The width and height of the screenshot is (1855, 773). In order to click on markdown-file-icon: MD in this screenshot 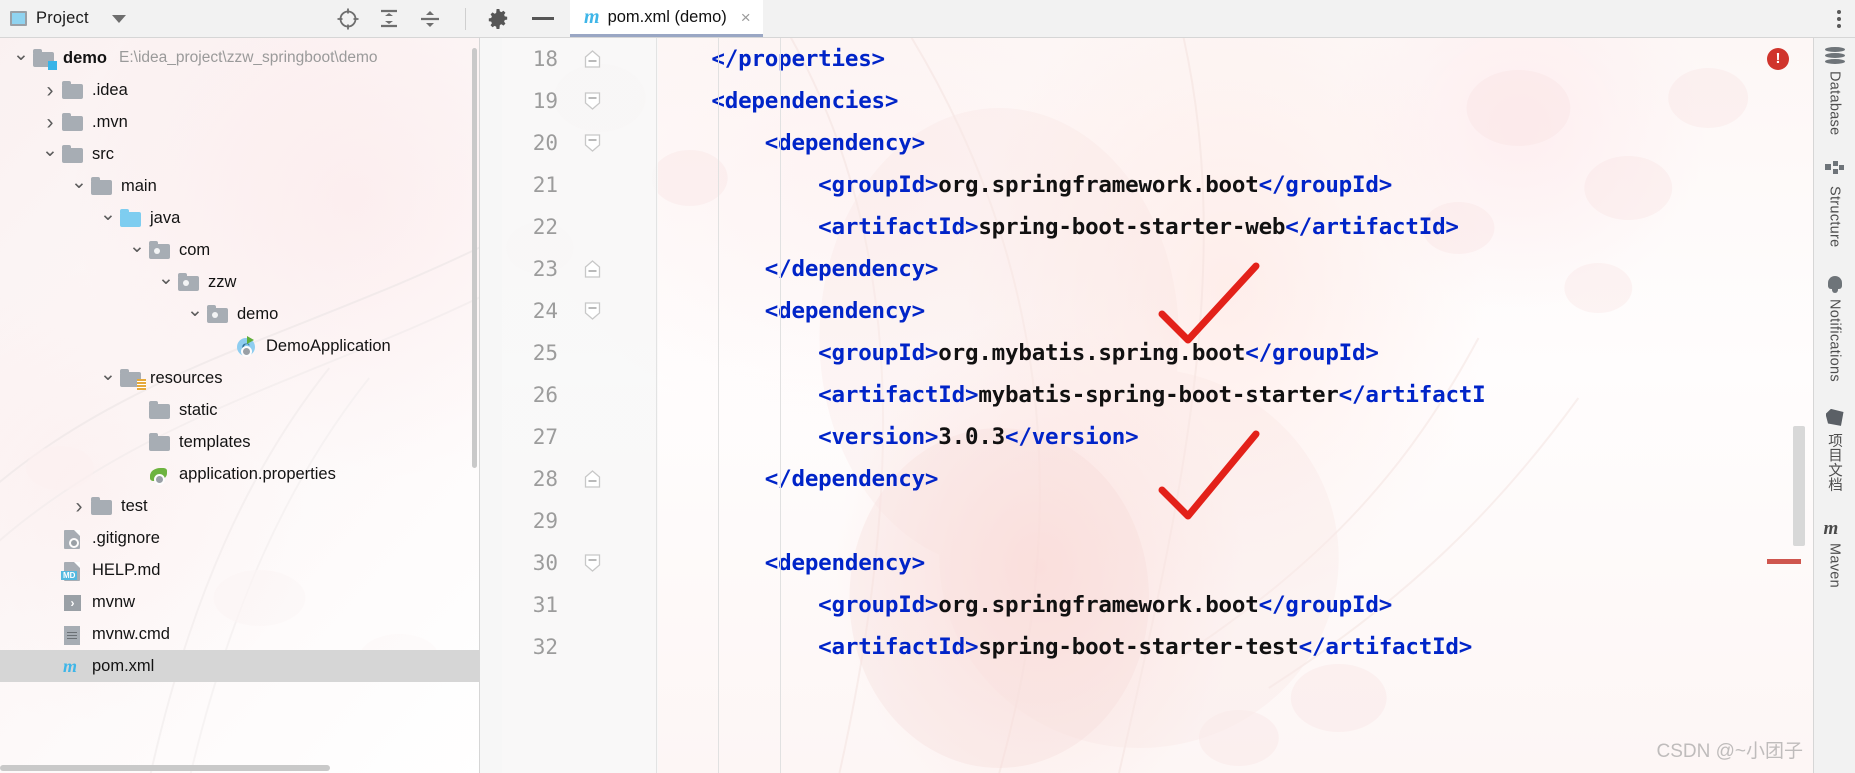, I will do `click(73, 570)`.